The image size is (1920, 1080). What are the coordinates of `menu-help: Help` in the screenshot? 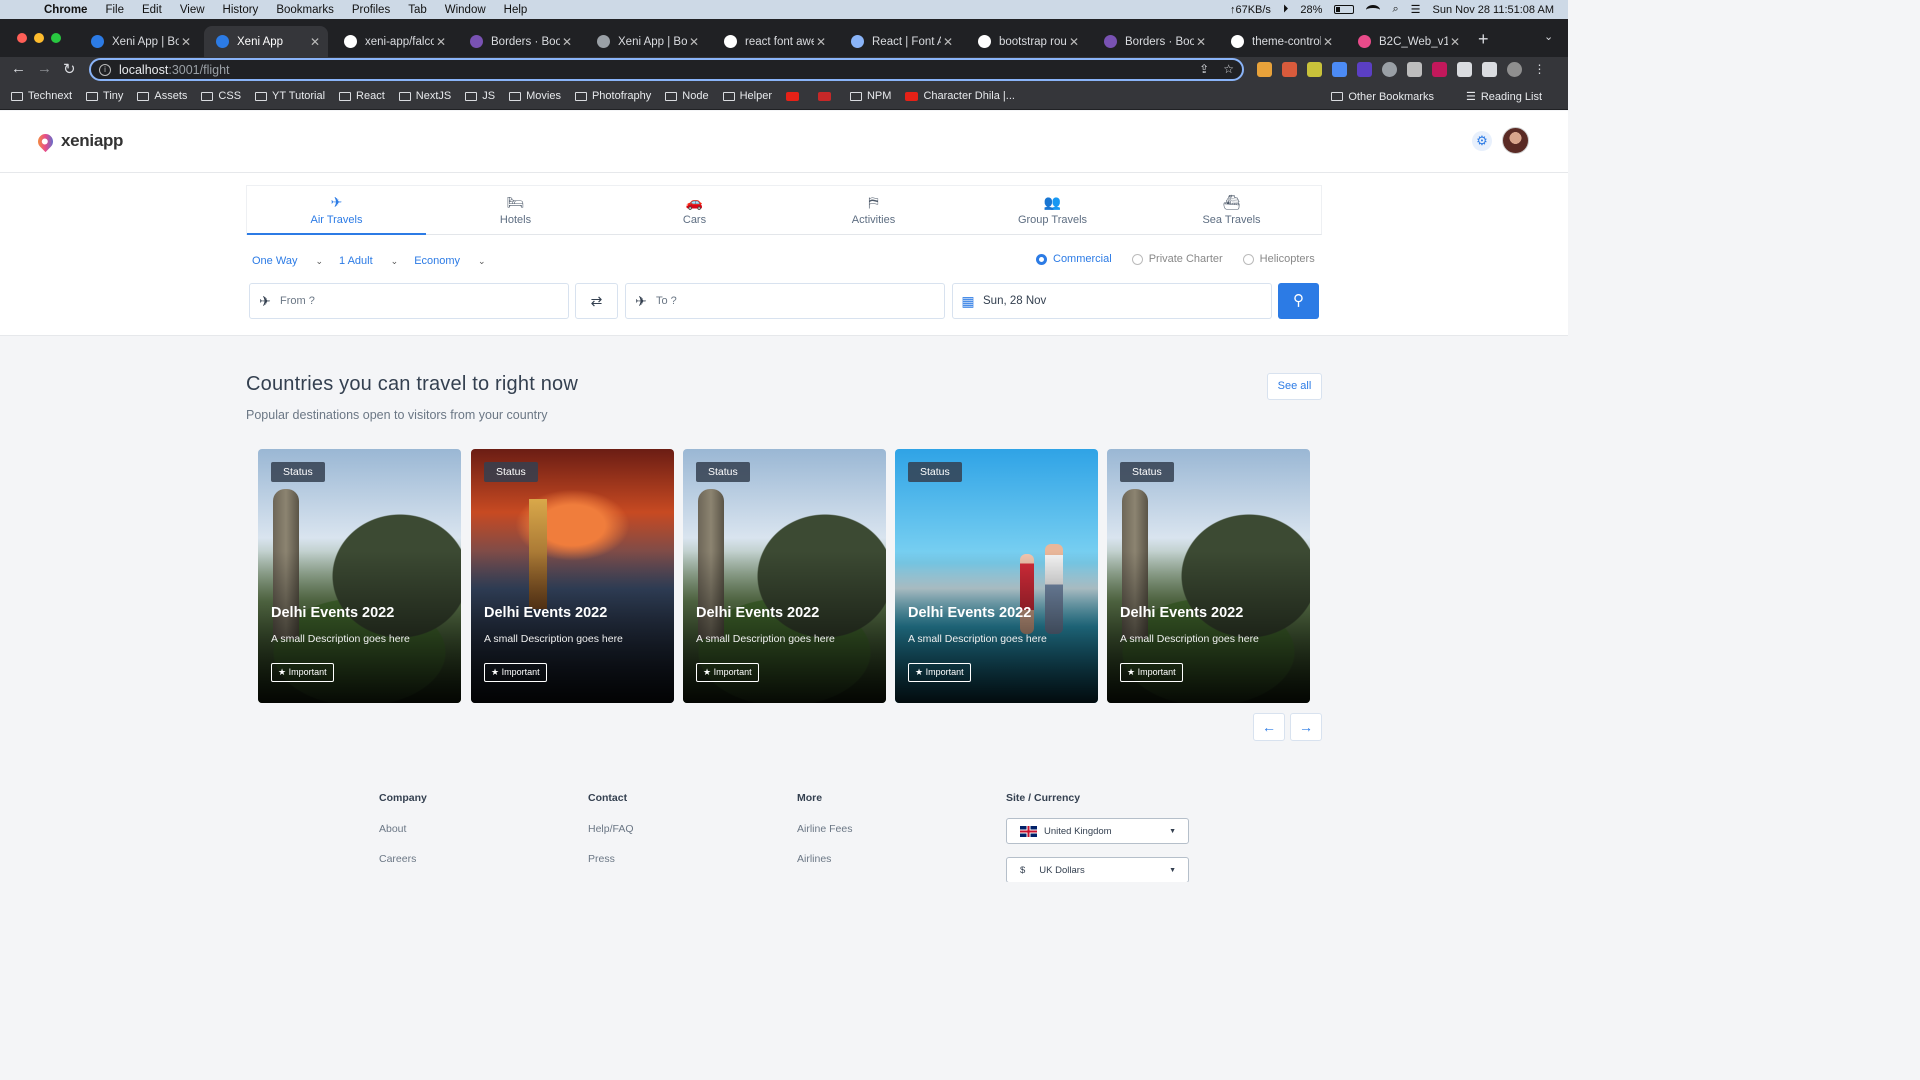 It's located at (516, 10).